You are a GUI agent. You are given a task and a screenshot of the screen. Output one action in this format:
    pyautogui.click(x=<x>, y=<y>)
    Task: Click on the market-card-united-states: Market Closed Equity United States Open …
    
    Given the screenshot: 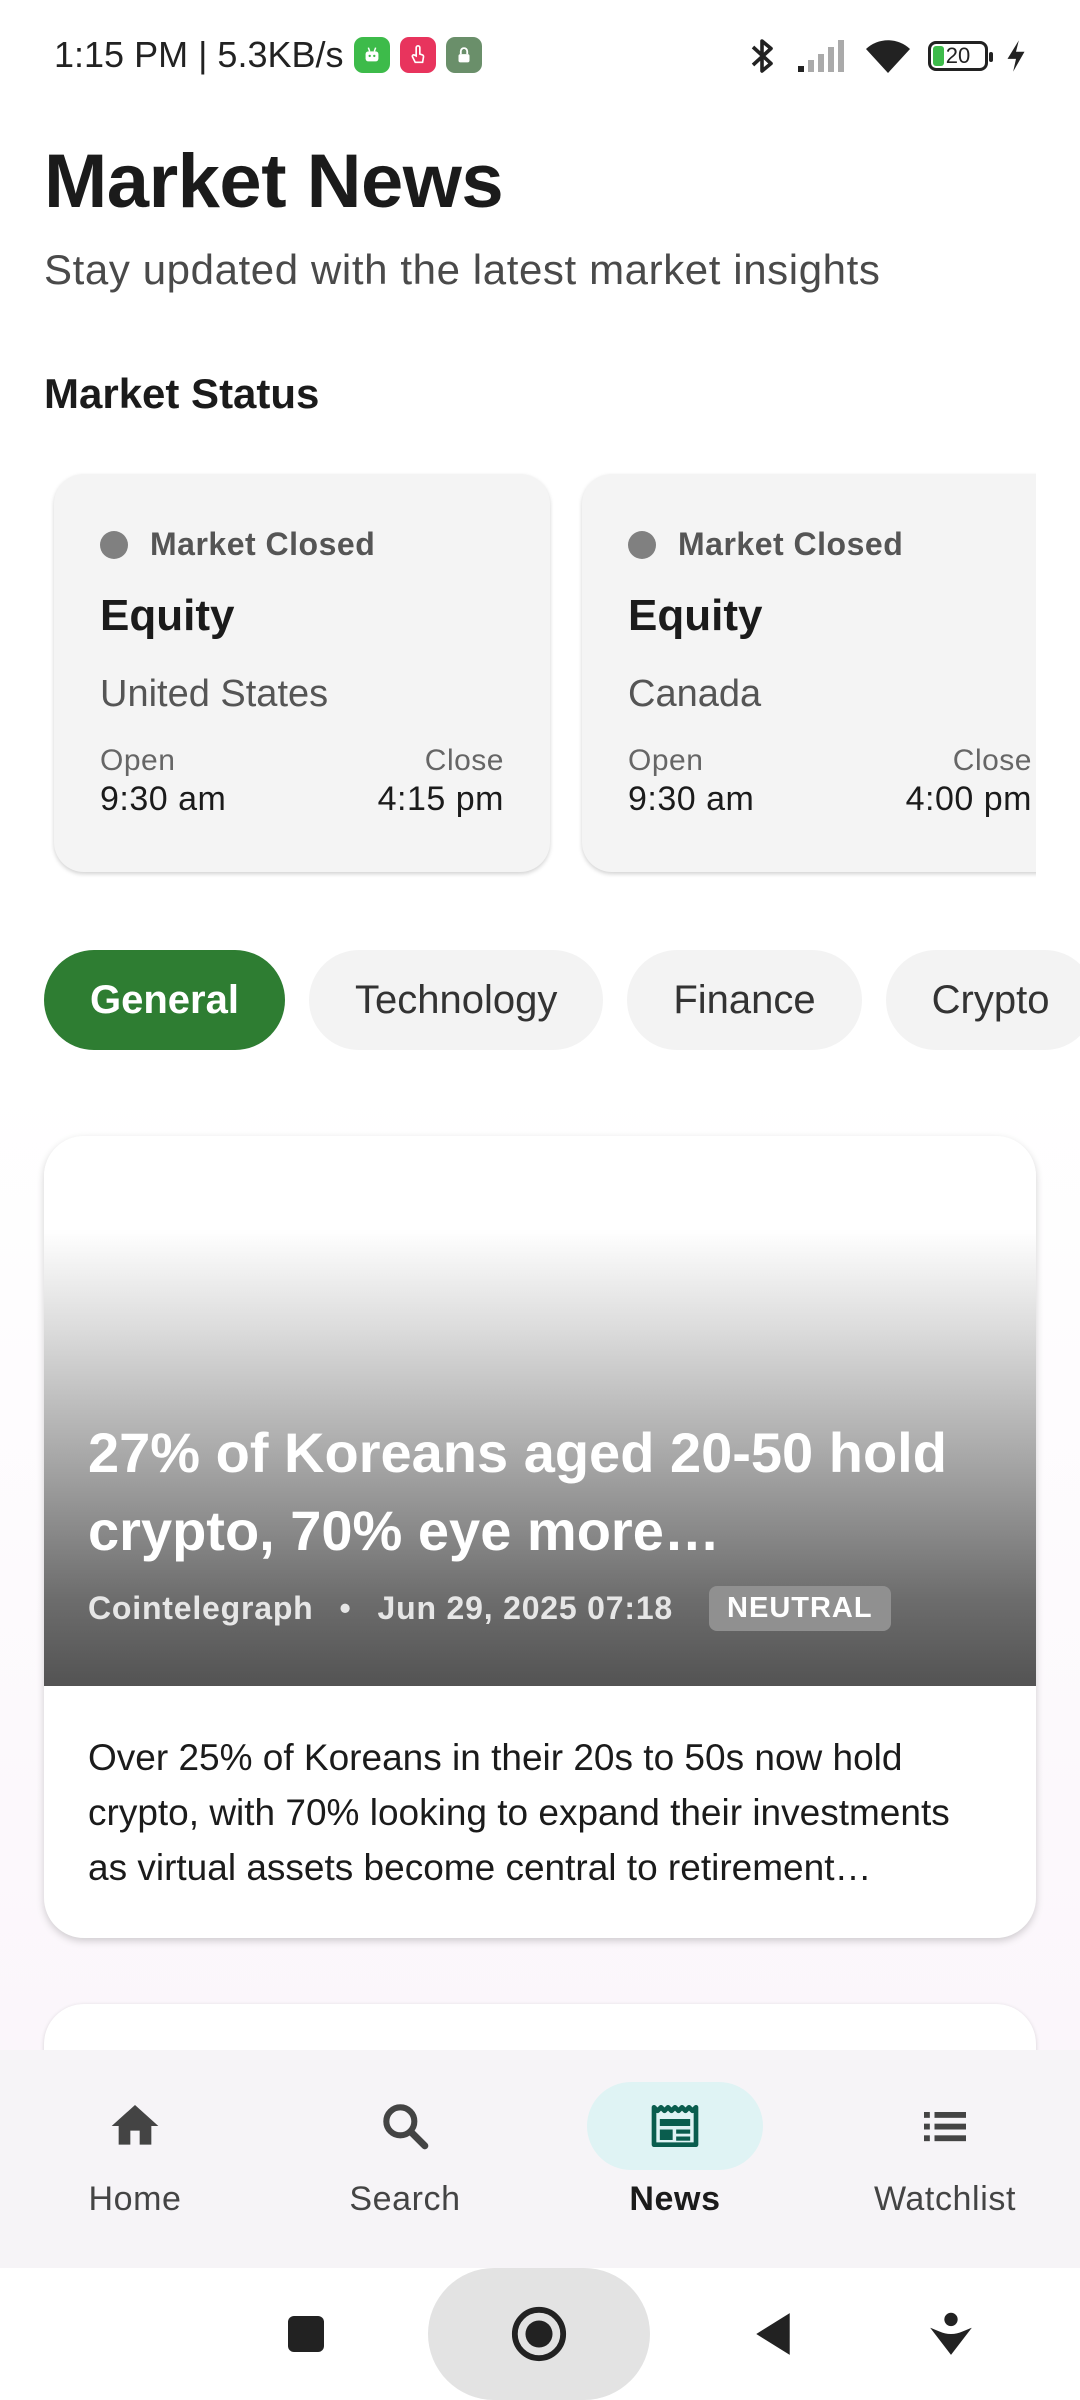 What is the action you would take?
    pyautogui.click(x=302, y=673)
    